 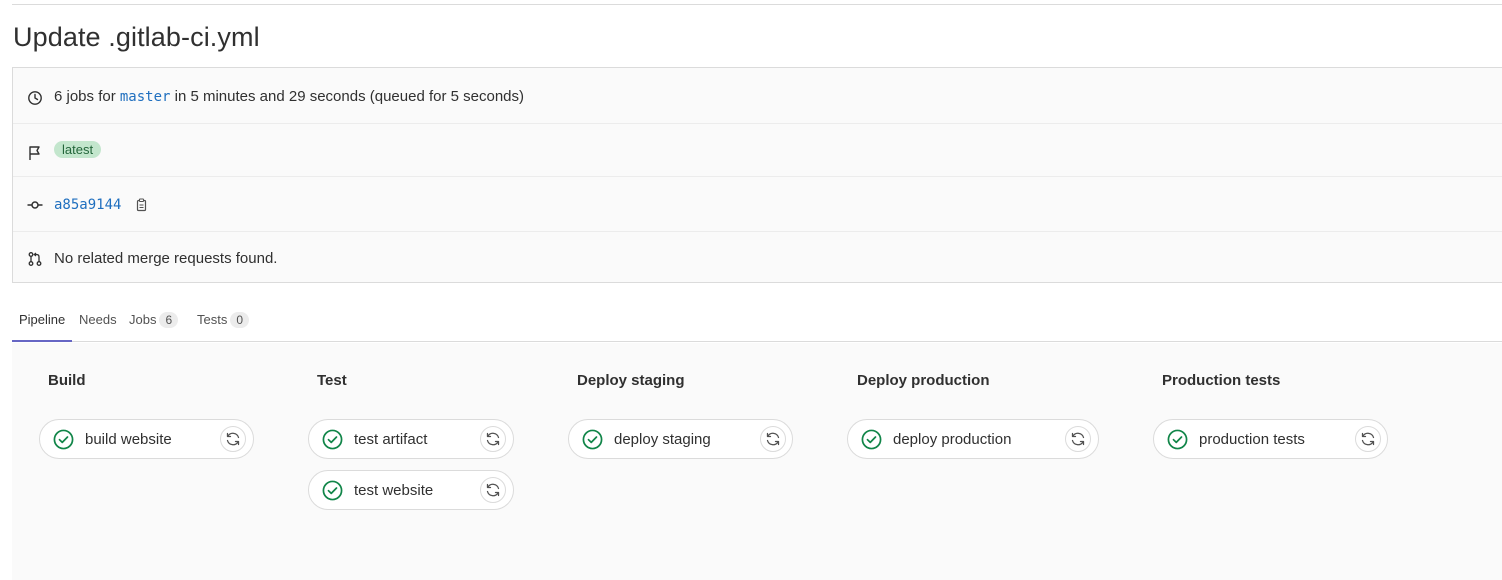 What do you see at coordinates (143, 319) in the screenshot?
I see `tab-jobs-label: Jobs` at bounding box center [143, 319].